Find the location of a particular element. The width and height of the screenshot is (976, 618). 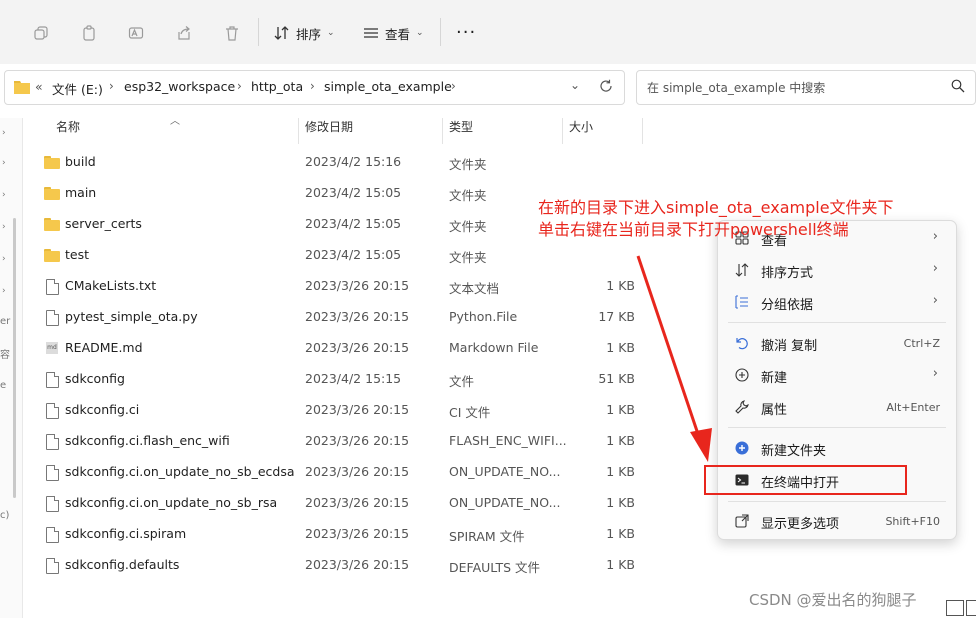

file-name: main is located at coordinates (81, 192).